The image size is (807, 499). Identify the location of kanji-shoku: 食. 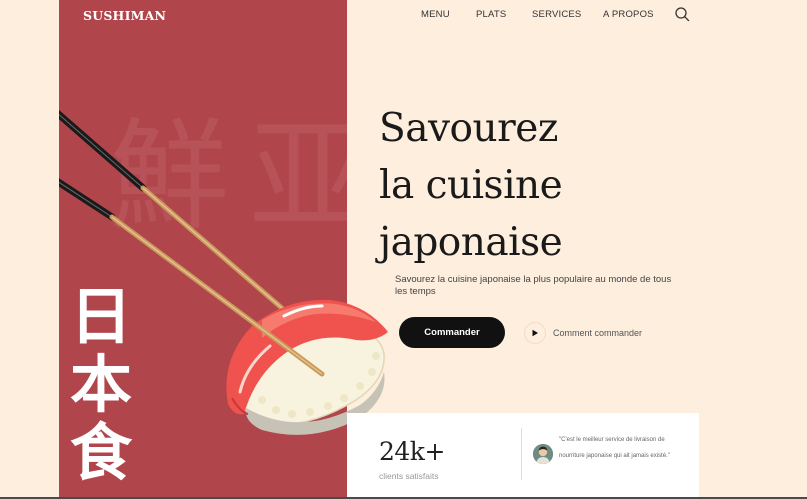
(100, 452).